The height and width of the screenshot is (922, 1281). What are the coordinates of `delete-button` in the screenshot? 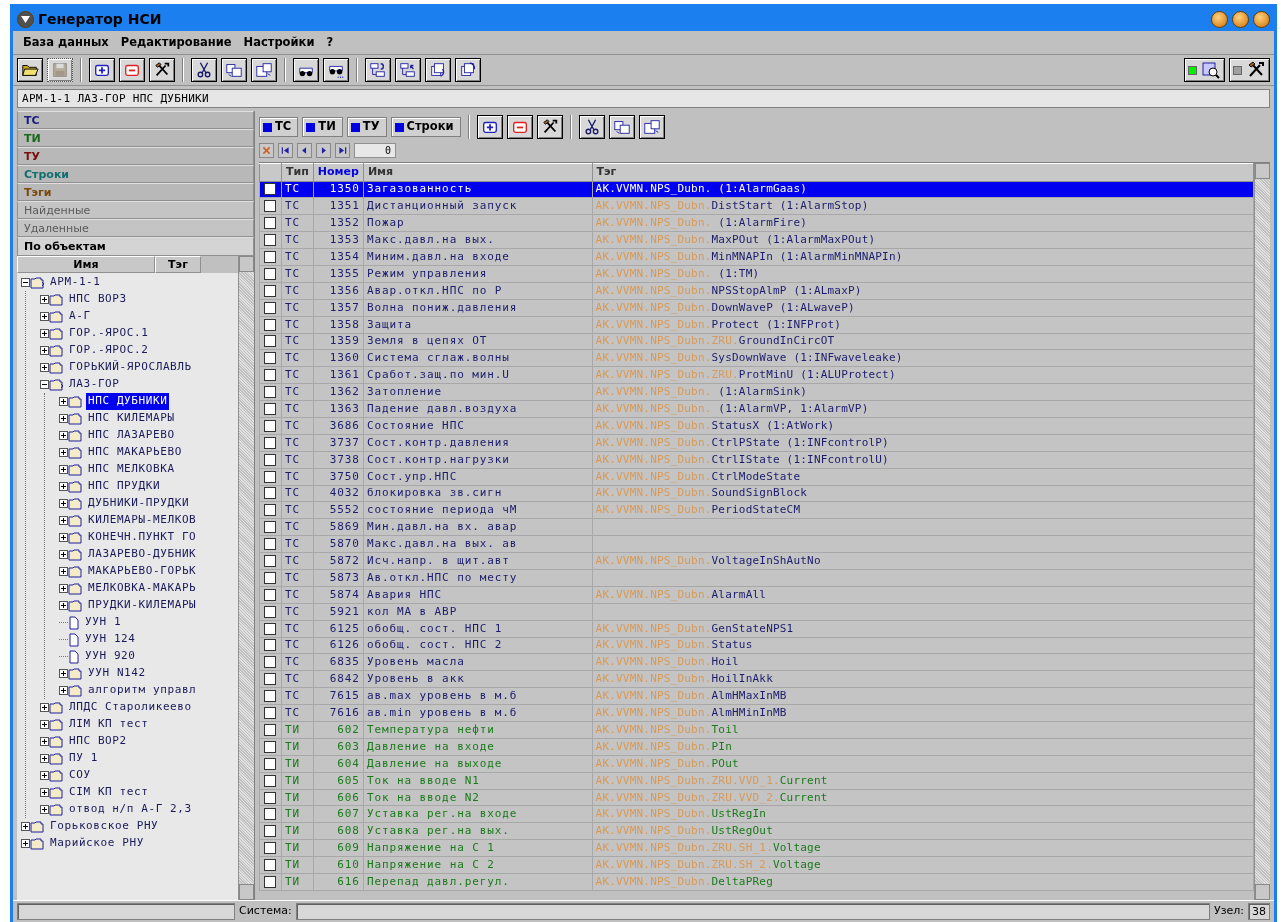 It's located at (132, 70).